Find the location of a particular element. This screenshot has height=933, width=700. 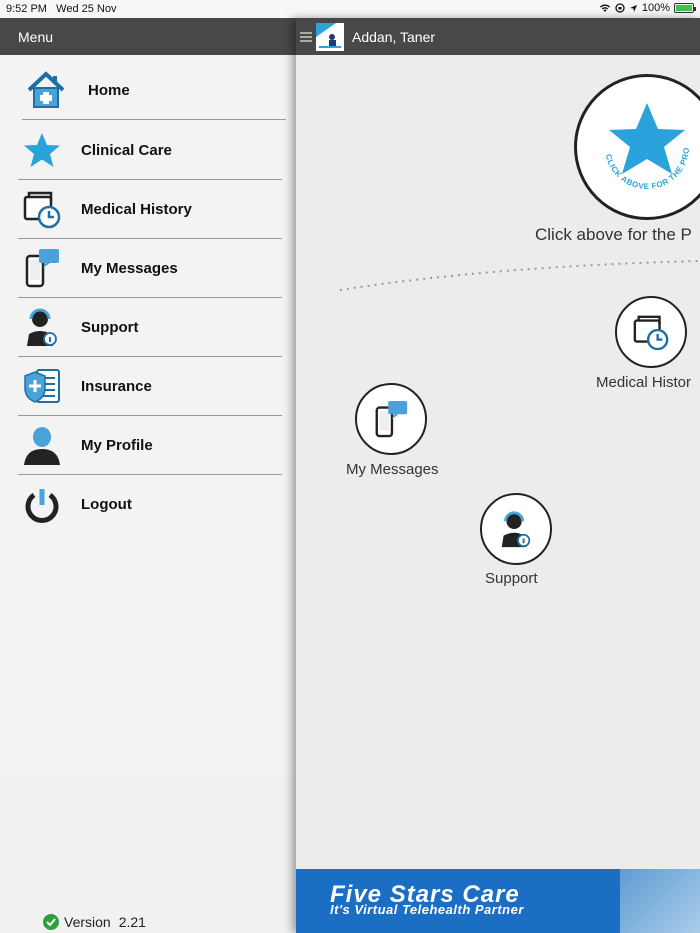

star-icon: CLICK ABOVE FOR THE PROVIDER is located at coordinates (634, 134).